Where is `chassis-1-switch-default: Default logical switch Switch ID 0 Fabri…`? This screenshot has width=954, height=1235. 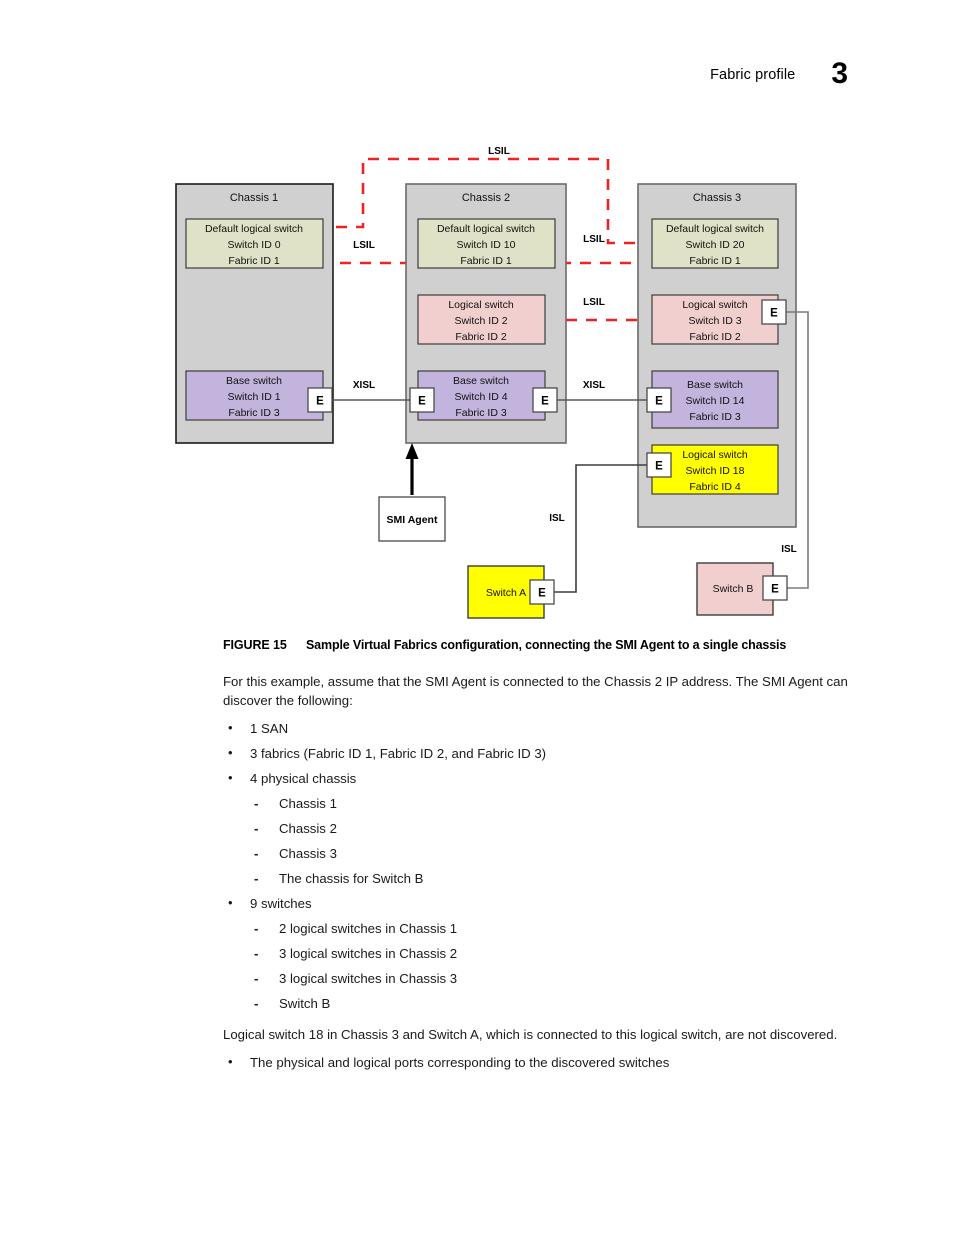
chassis-1-switch-default: Default logical switch Switch ID 0 Fabri… is located at coordinates (254, 243).